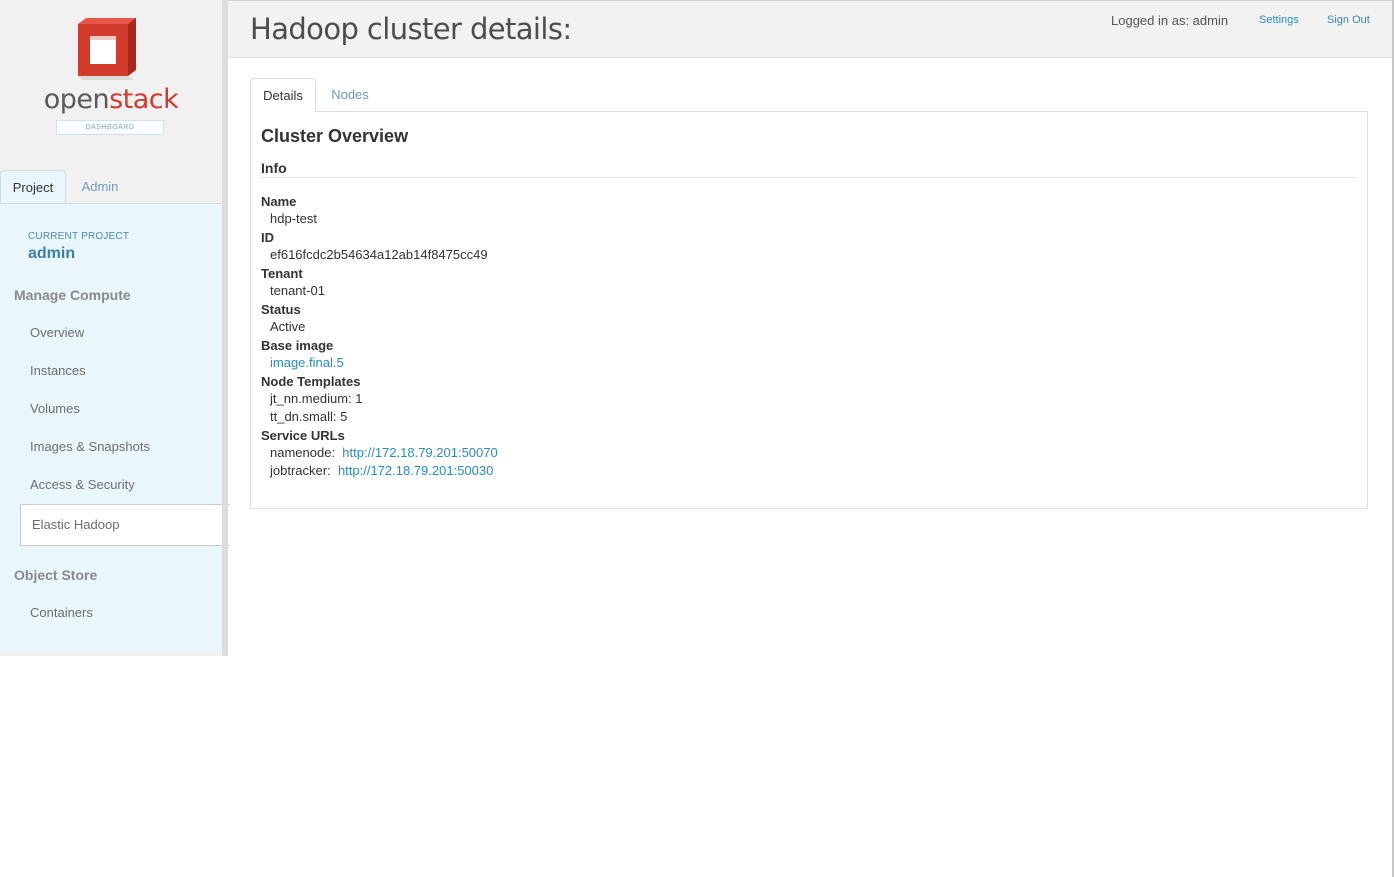 The height and width of the screenshot is (877, 1394). Describe the element at coordinates (72, 295) in the screenshot. I see `manage-compute-heading: Manage Compute` at that location.